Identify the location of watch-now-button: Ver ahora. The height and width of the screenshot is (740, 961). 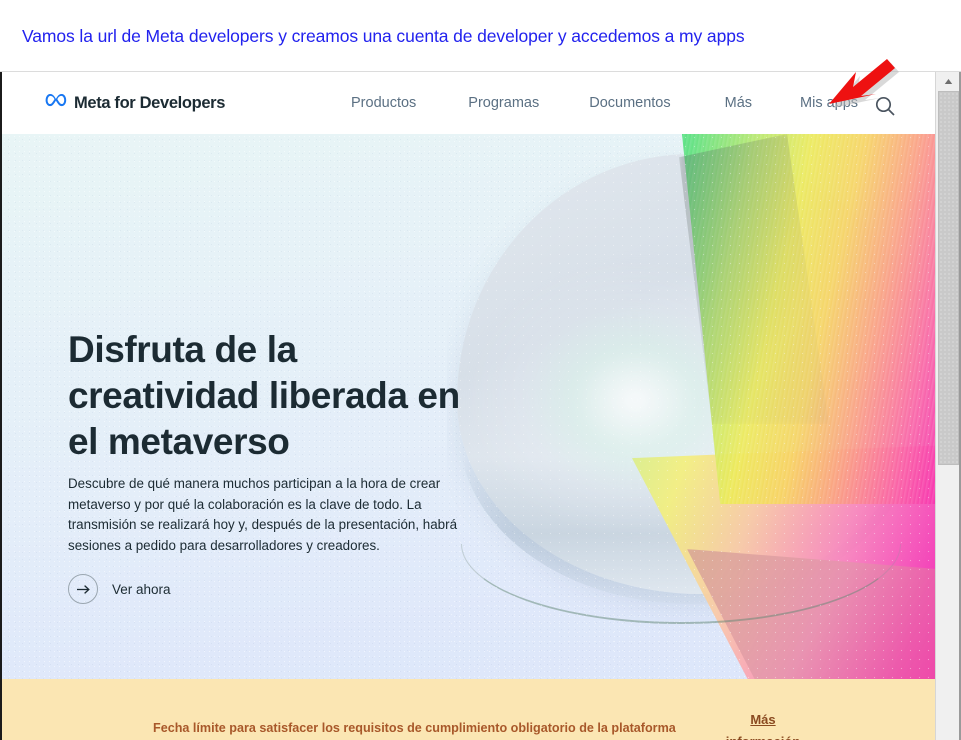
(119, 589).